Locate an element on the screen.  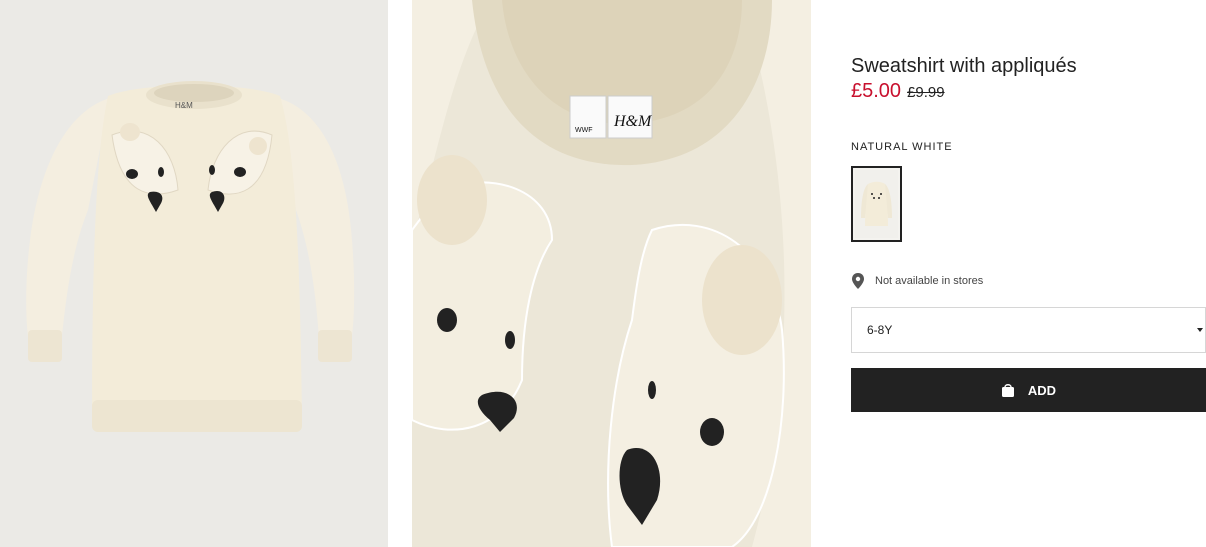
caret-down-icon is located at coordinates (1200, 330).